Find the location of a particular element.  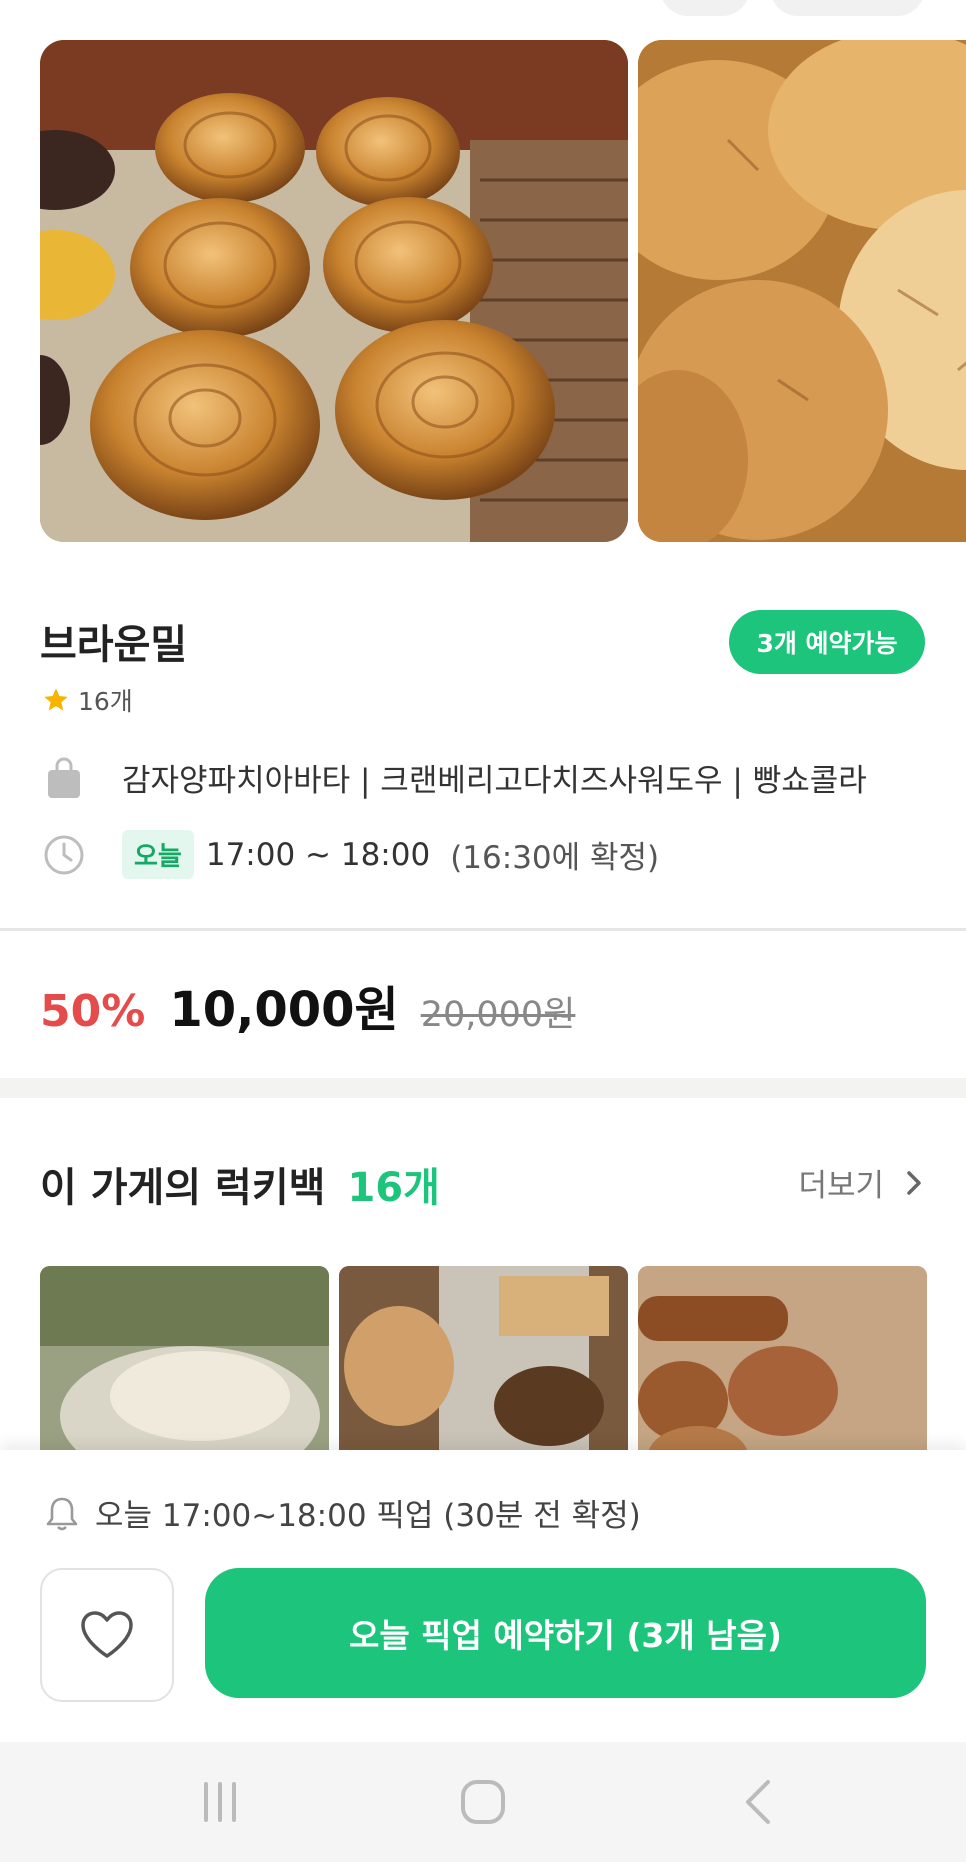

sale-price: 10,000원 is located at coordinates (284, 1010).